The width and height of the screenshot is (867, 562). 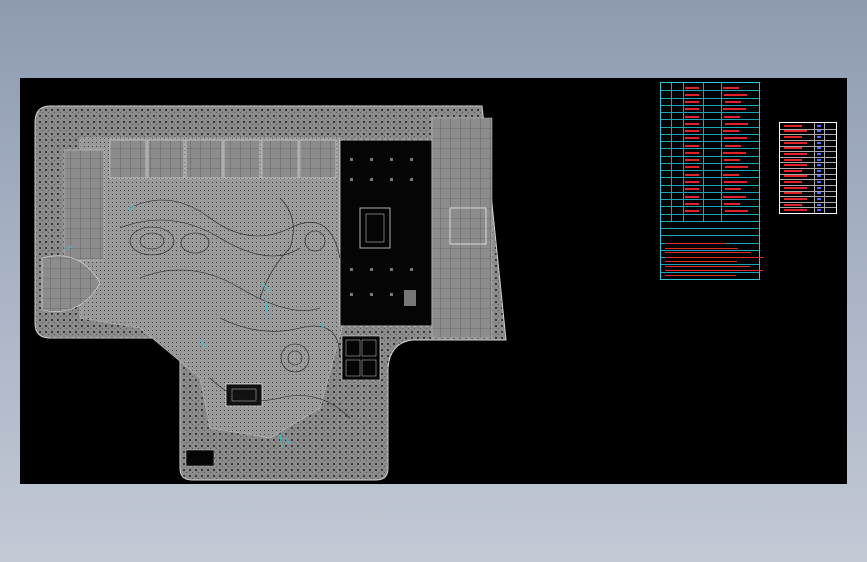 What do you see at coordinates (462, 228) in the screenshot?
I see `right-plaza` at bounding box center [462, 228].